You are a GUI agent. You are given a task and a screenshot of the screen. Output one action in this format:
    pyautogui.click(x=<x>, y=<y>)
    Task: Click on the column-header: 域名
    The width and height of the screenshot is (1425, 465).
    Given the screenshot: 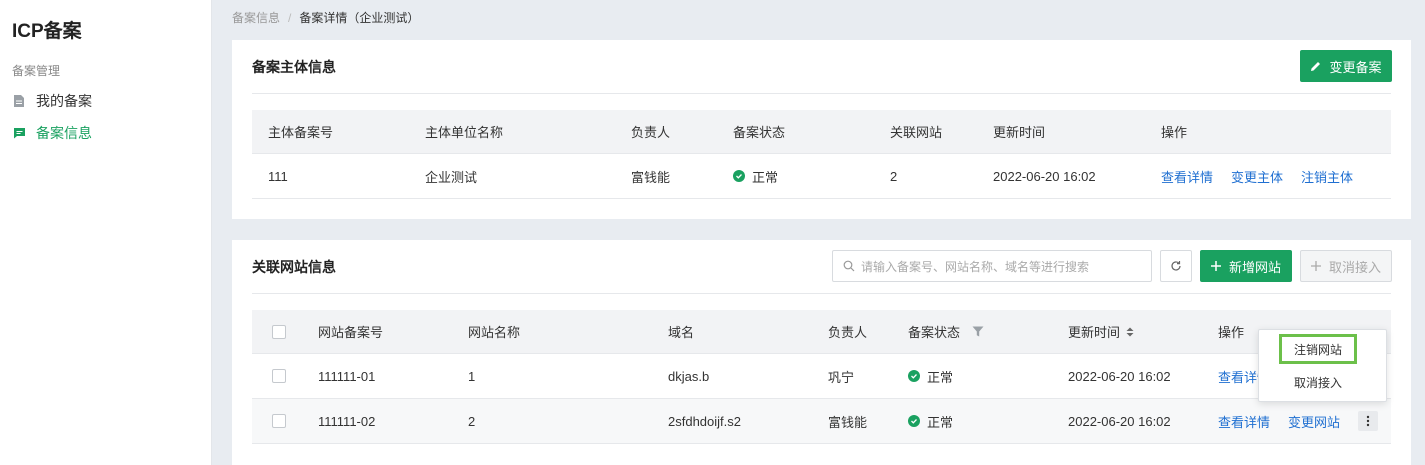 What is the action you would take?
    pyautogui.click(x=681, y=332)
    